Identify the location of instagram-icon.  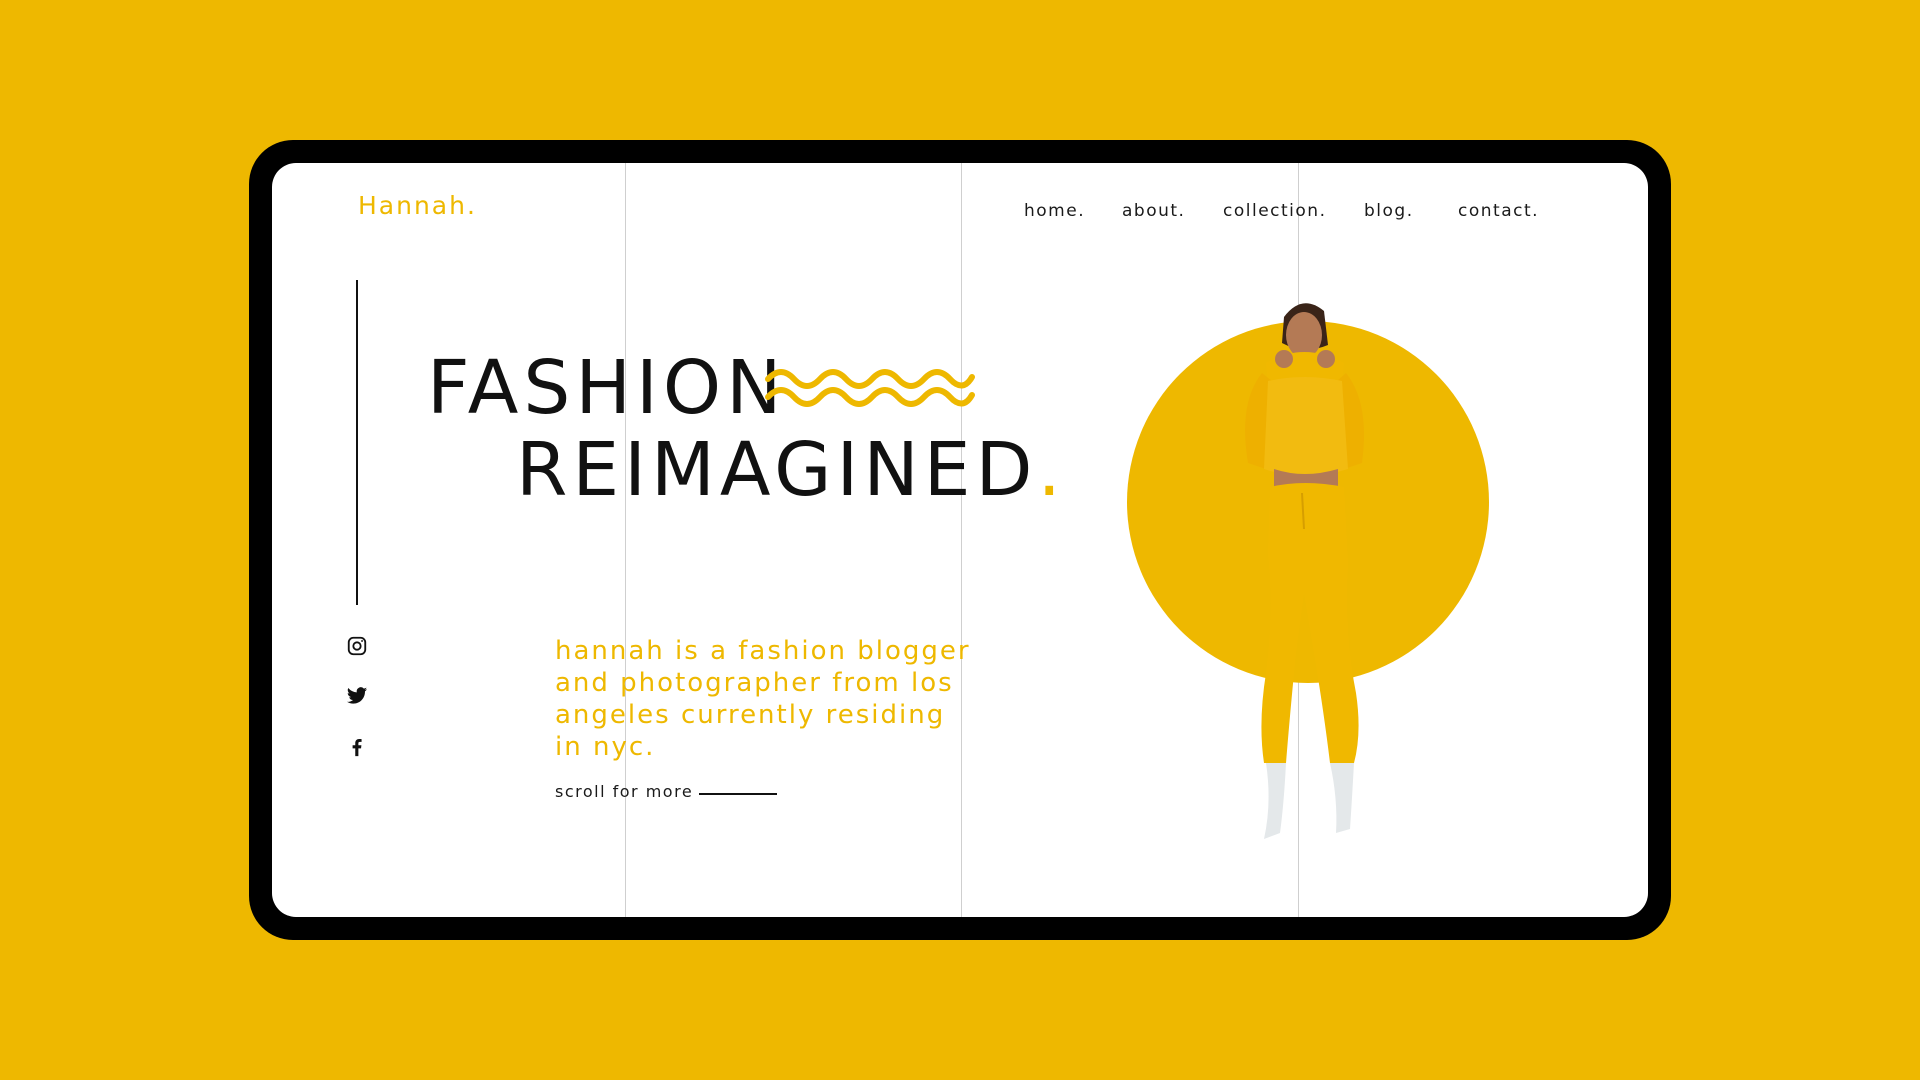
(357, 646).